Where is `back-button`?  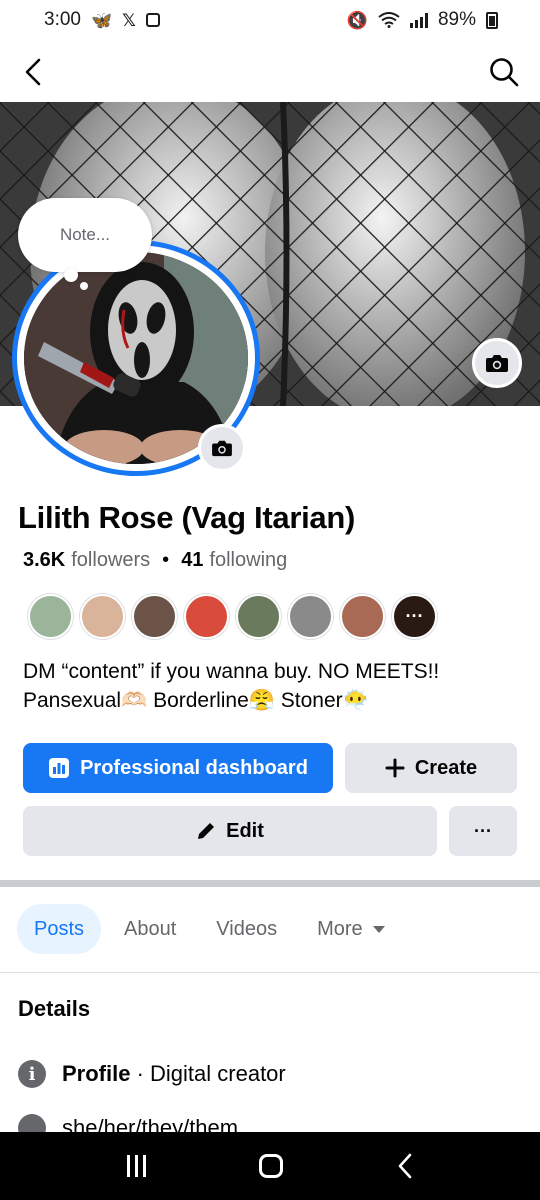 back-button is located at coordinates (34, 72).